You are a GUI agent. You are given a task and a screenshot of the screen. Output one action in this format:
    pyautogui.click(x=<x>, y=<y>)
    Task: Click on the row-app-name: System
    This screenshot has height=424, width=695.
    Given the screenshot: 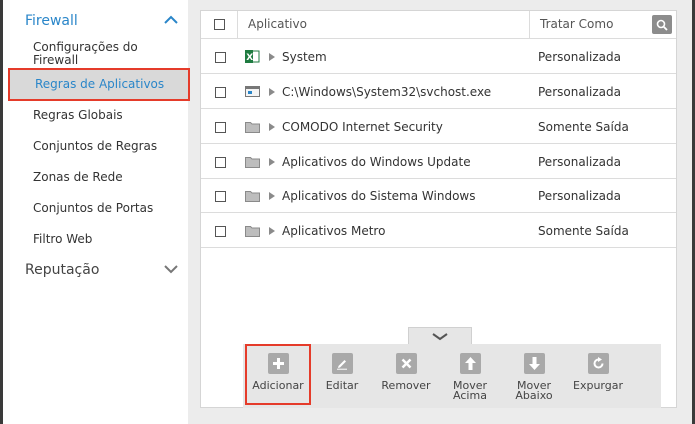 What is the action you would take?
    pyautogui.click(x=304, y=57)
    